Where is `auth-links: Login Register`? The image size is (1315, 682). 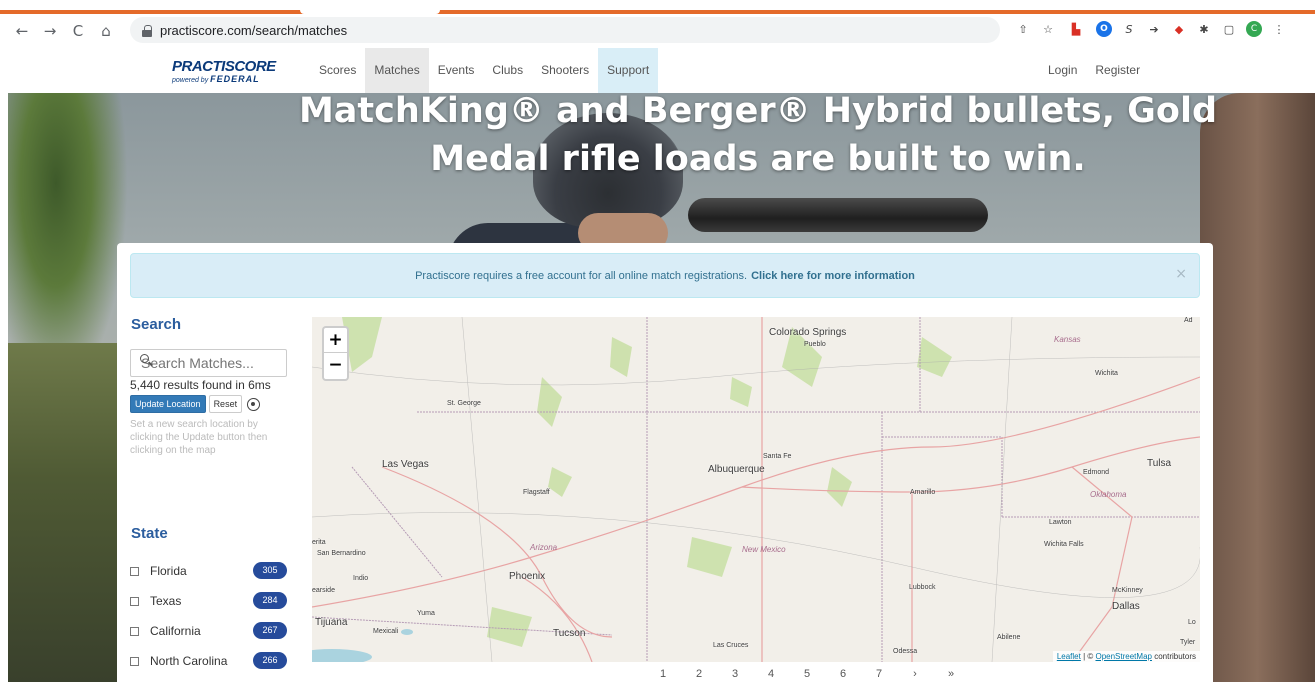 auth-links: Login Register is located at coordinates (1094, 70).